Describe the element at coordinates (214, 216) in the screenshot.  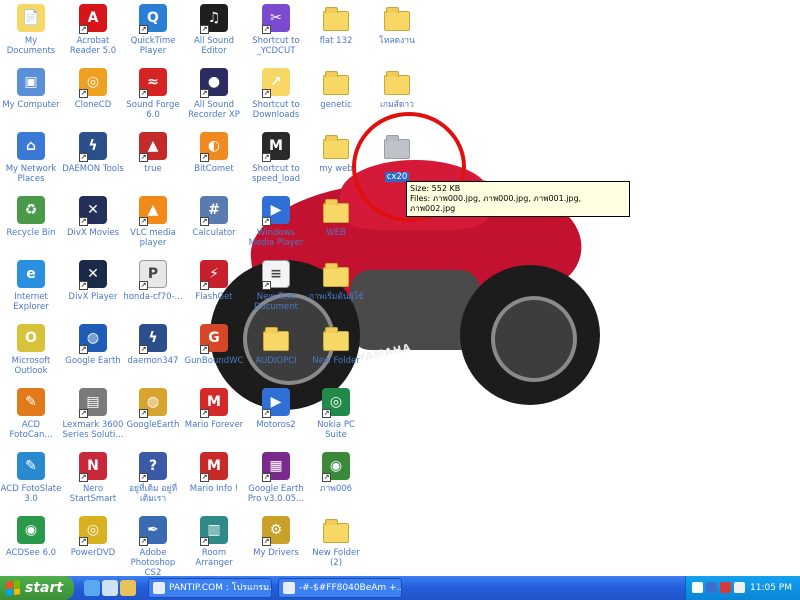
I see `desktop-icon: # ↗ Calculator` at that location.